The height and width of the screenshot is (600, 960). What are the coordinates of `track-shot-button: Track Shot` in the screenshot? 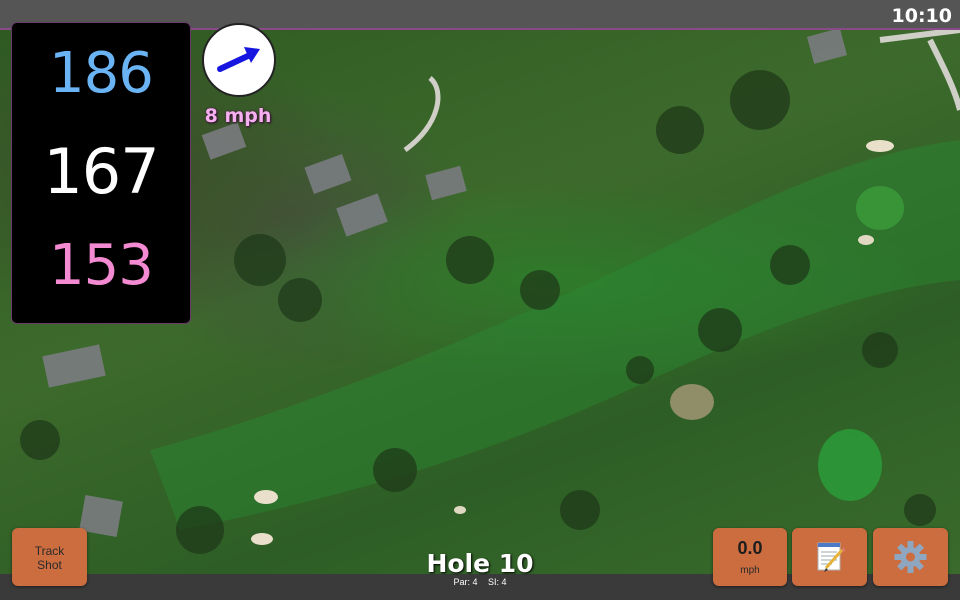 It's located at (49, 557).